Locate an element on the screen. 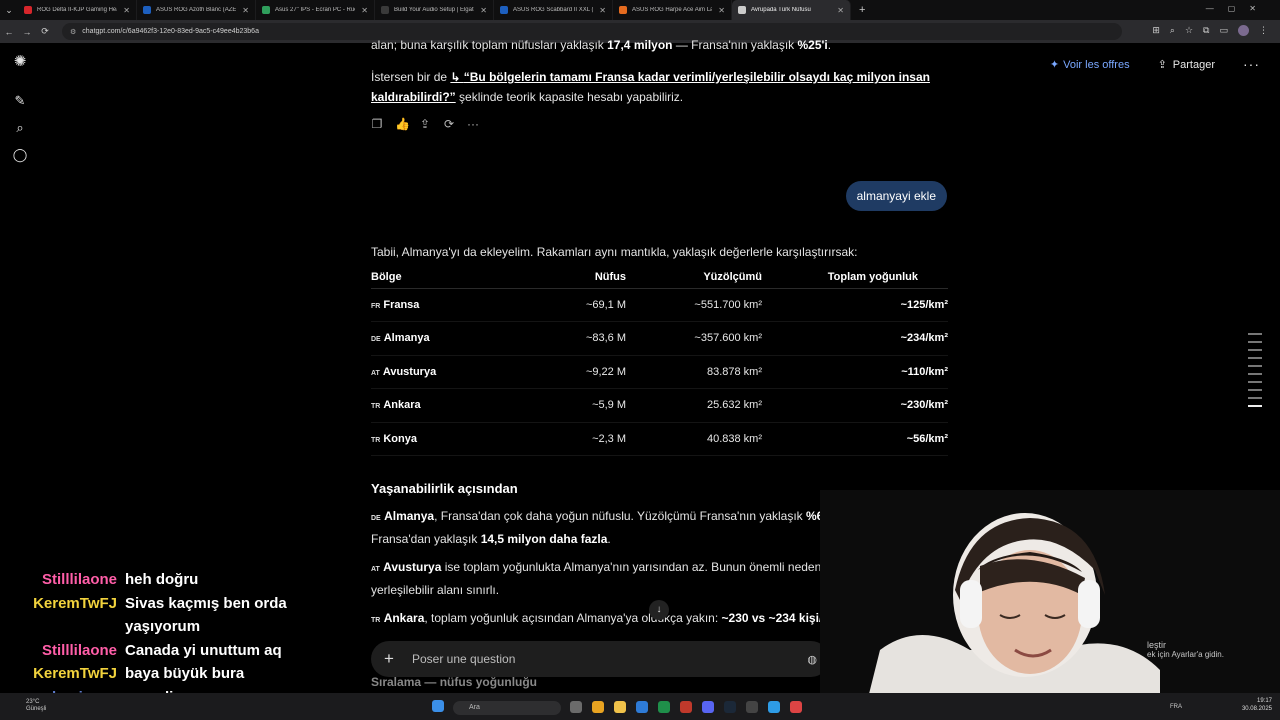  share-button: ⇪ Partager is located at coordinates (1186, 64).